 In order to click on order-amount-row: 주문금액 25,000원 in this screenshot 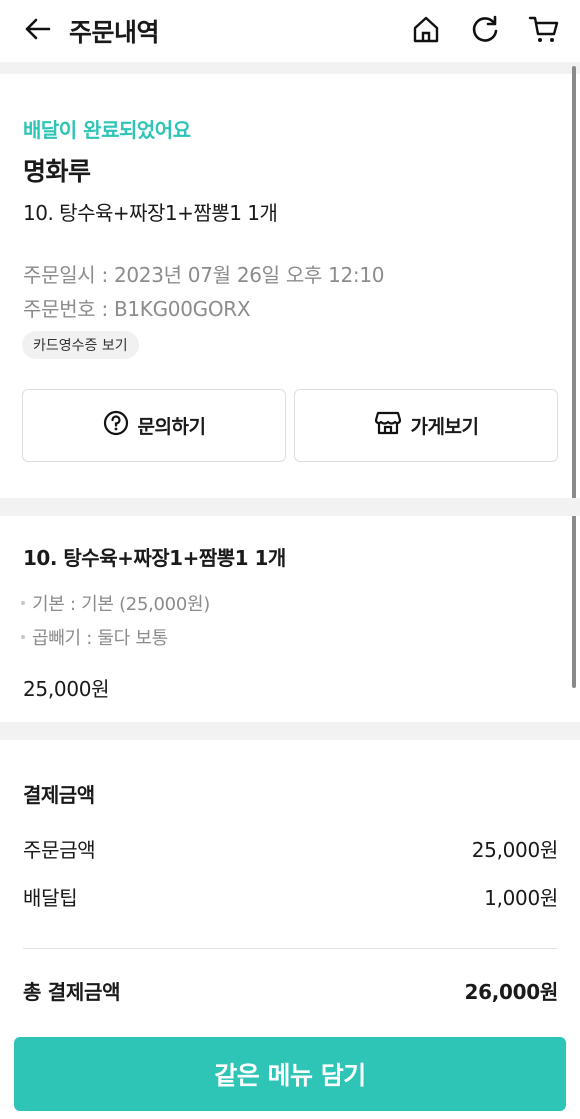, I will do `click(290, 848)`.